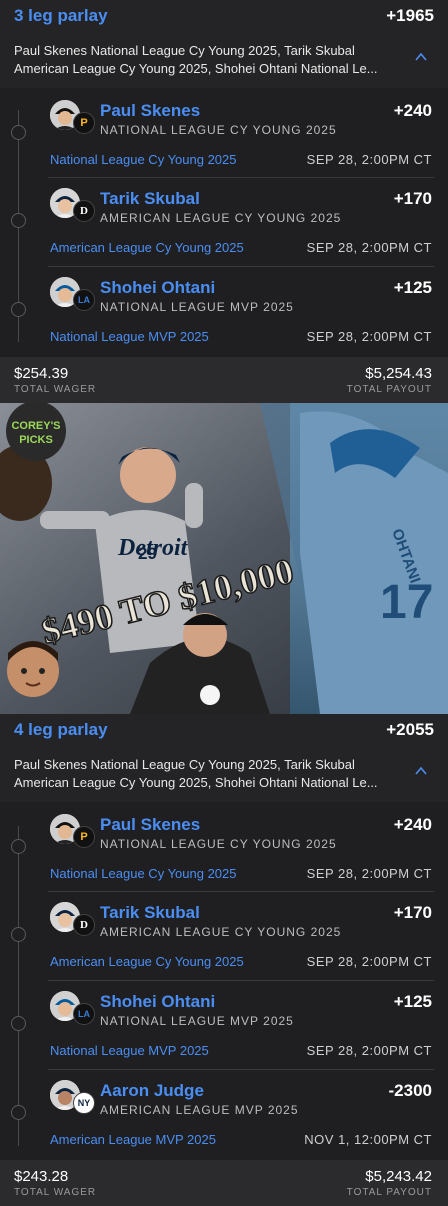 Image resolution: width=448 pixels, height=1206 pixels. I want to click on coreys-picks-logo, so click(36, 432).